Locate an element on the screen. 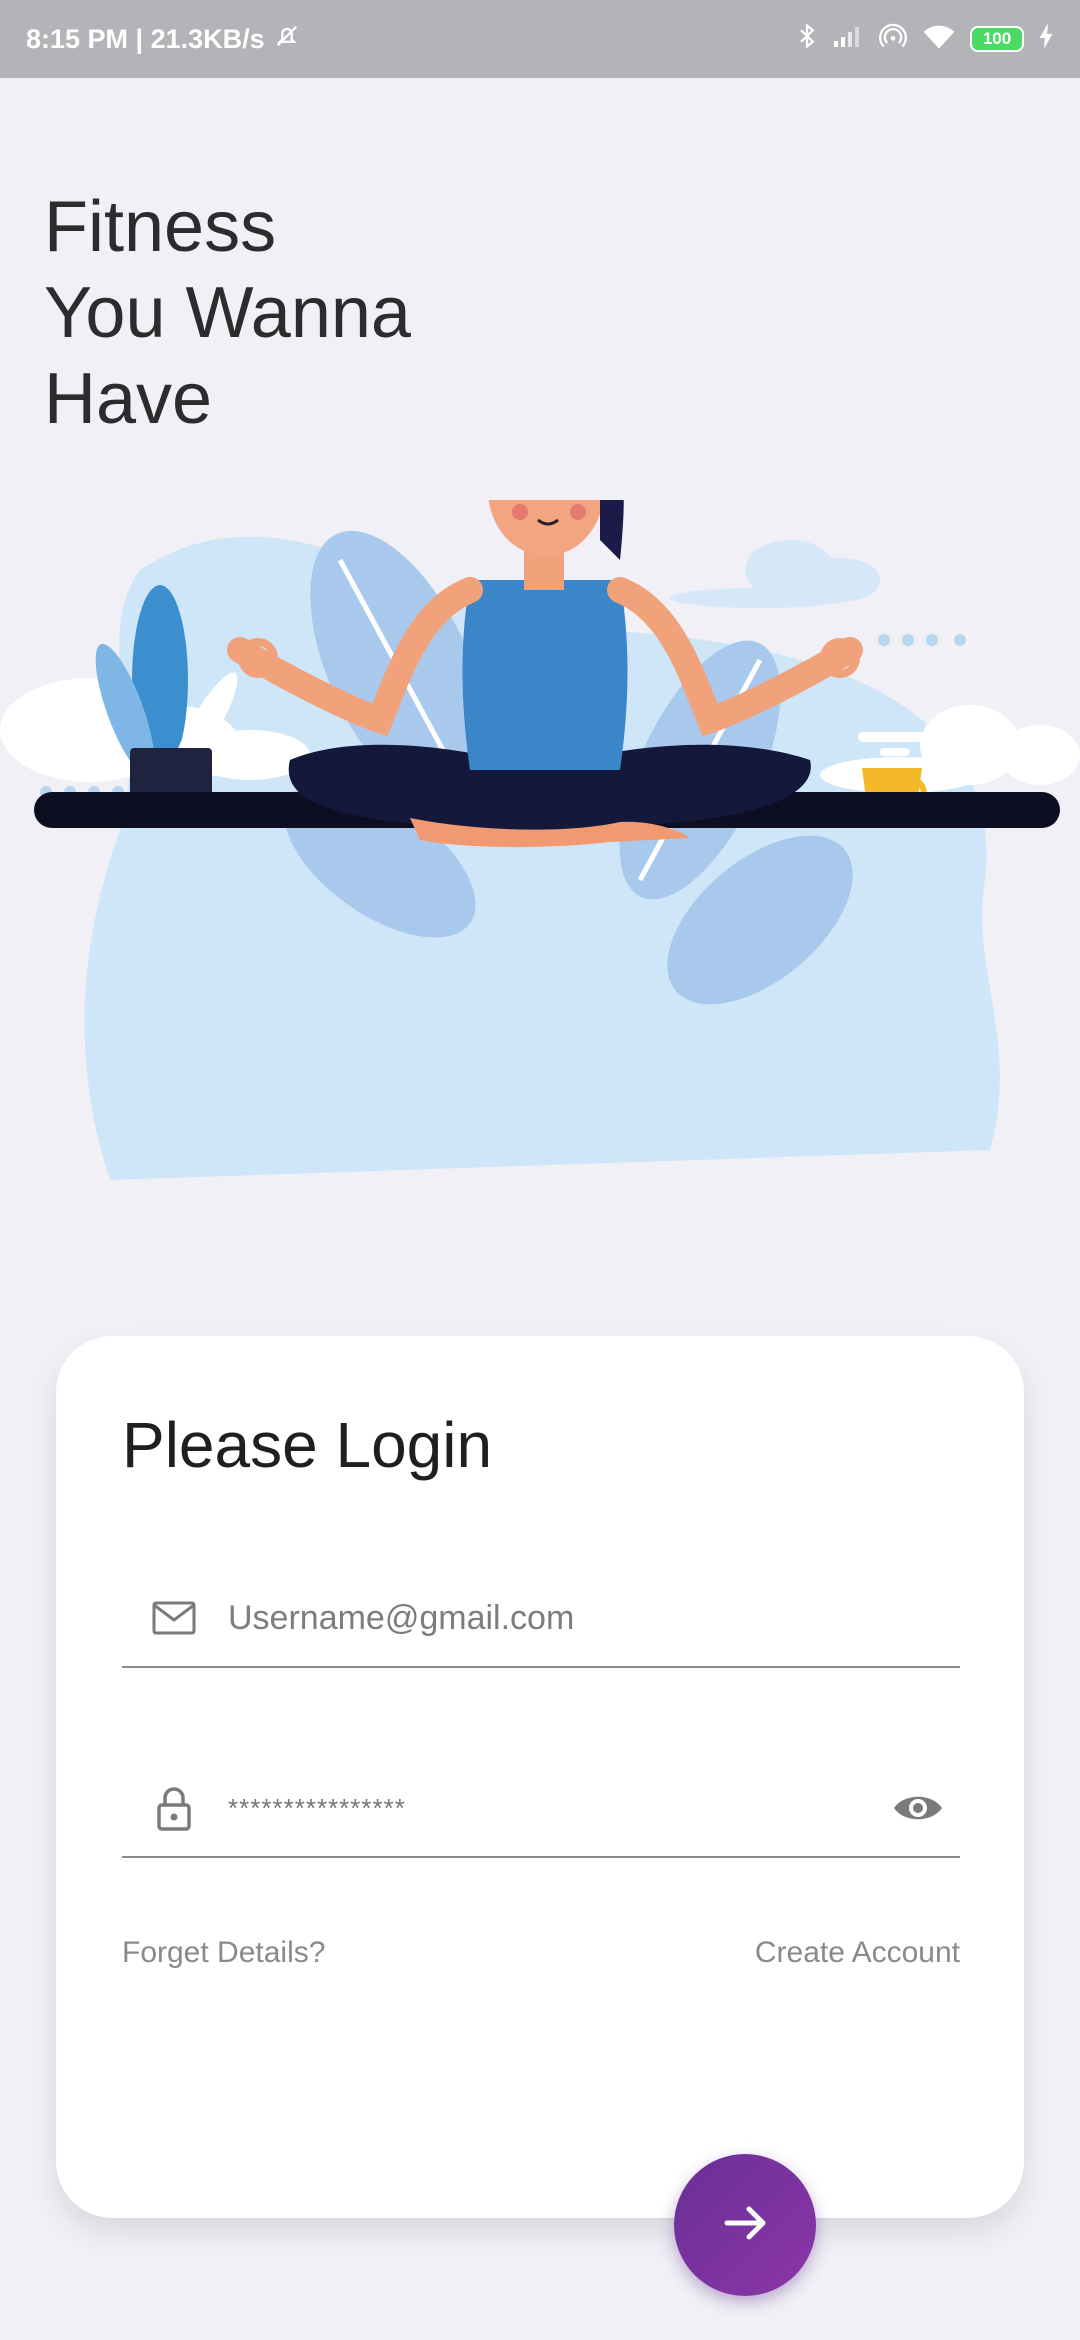 This screenshot has height=2340, width=1080. headline-line-2: You Wanna is located at coordinates (227, 313).